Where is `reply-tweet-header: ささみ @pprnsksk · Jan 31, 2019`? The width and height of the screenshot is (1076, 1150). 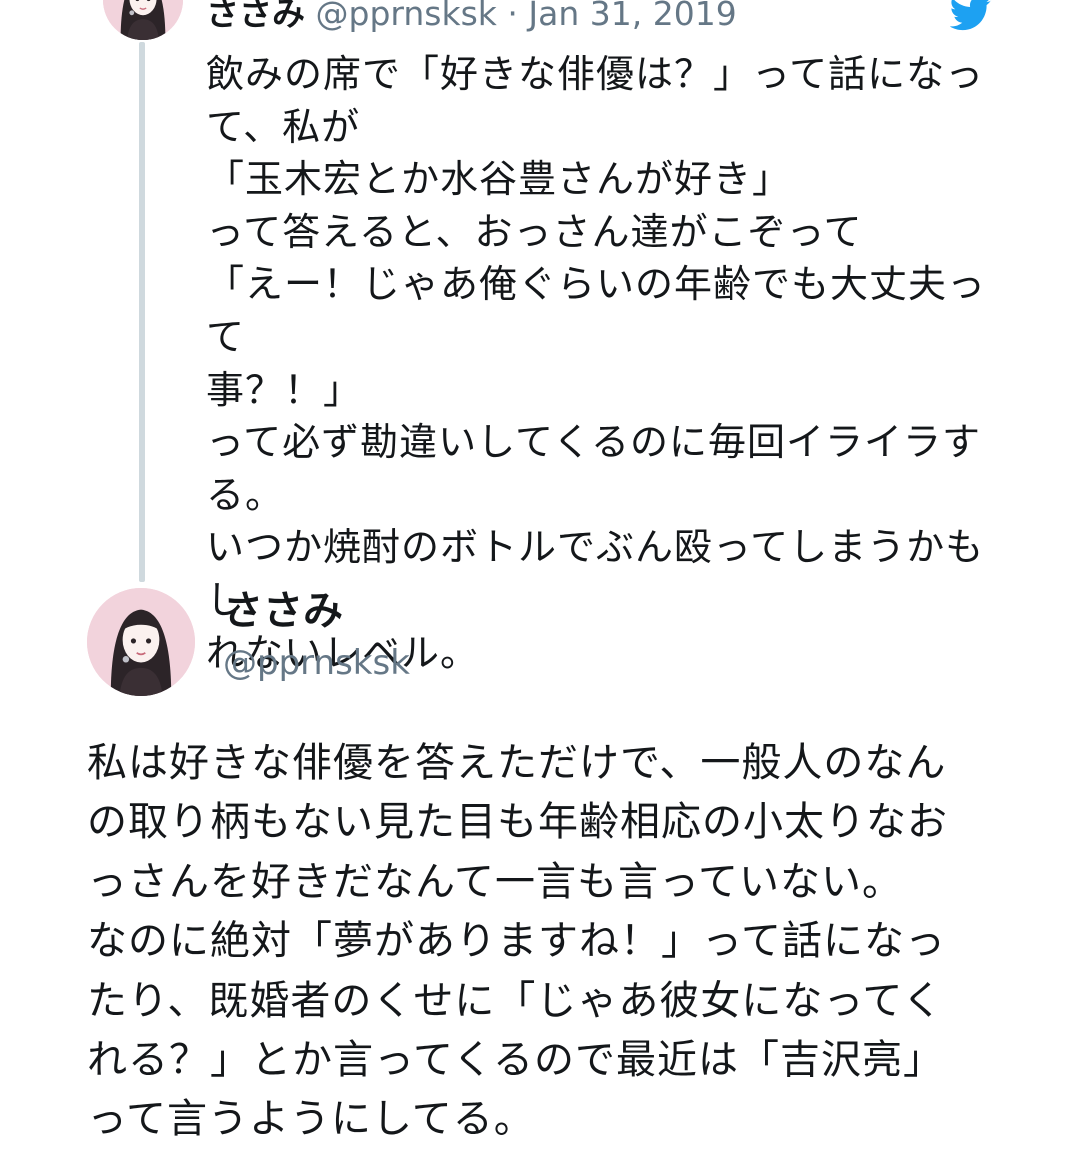 reply-tweet-header: ささみ @pprnsksk · Jan 31, 2019 is located at coordinates (471, 17).